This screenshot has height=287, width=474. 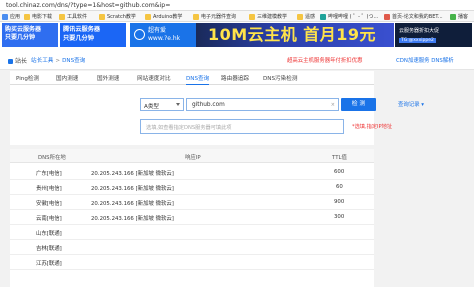 What do you see at coordinates (192, 247) in the screenshot?
I see `table-row: 吉林[联通]` at bounding box center [192, 247].